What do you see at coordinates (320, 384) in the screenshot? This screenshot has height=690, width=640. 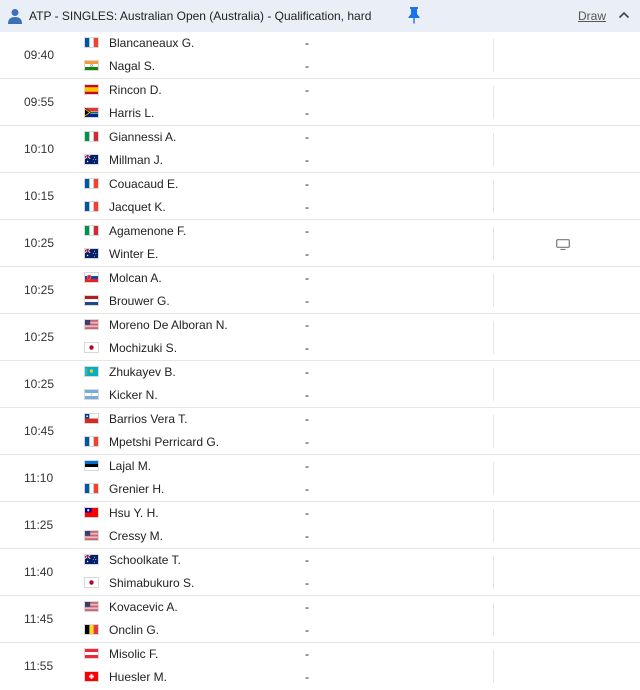 I see `match-row: 10:25 Zhukayev B. - Kicker N. -` at bounding box center [320, 384].